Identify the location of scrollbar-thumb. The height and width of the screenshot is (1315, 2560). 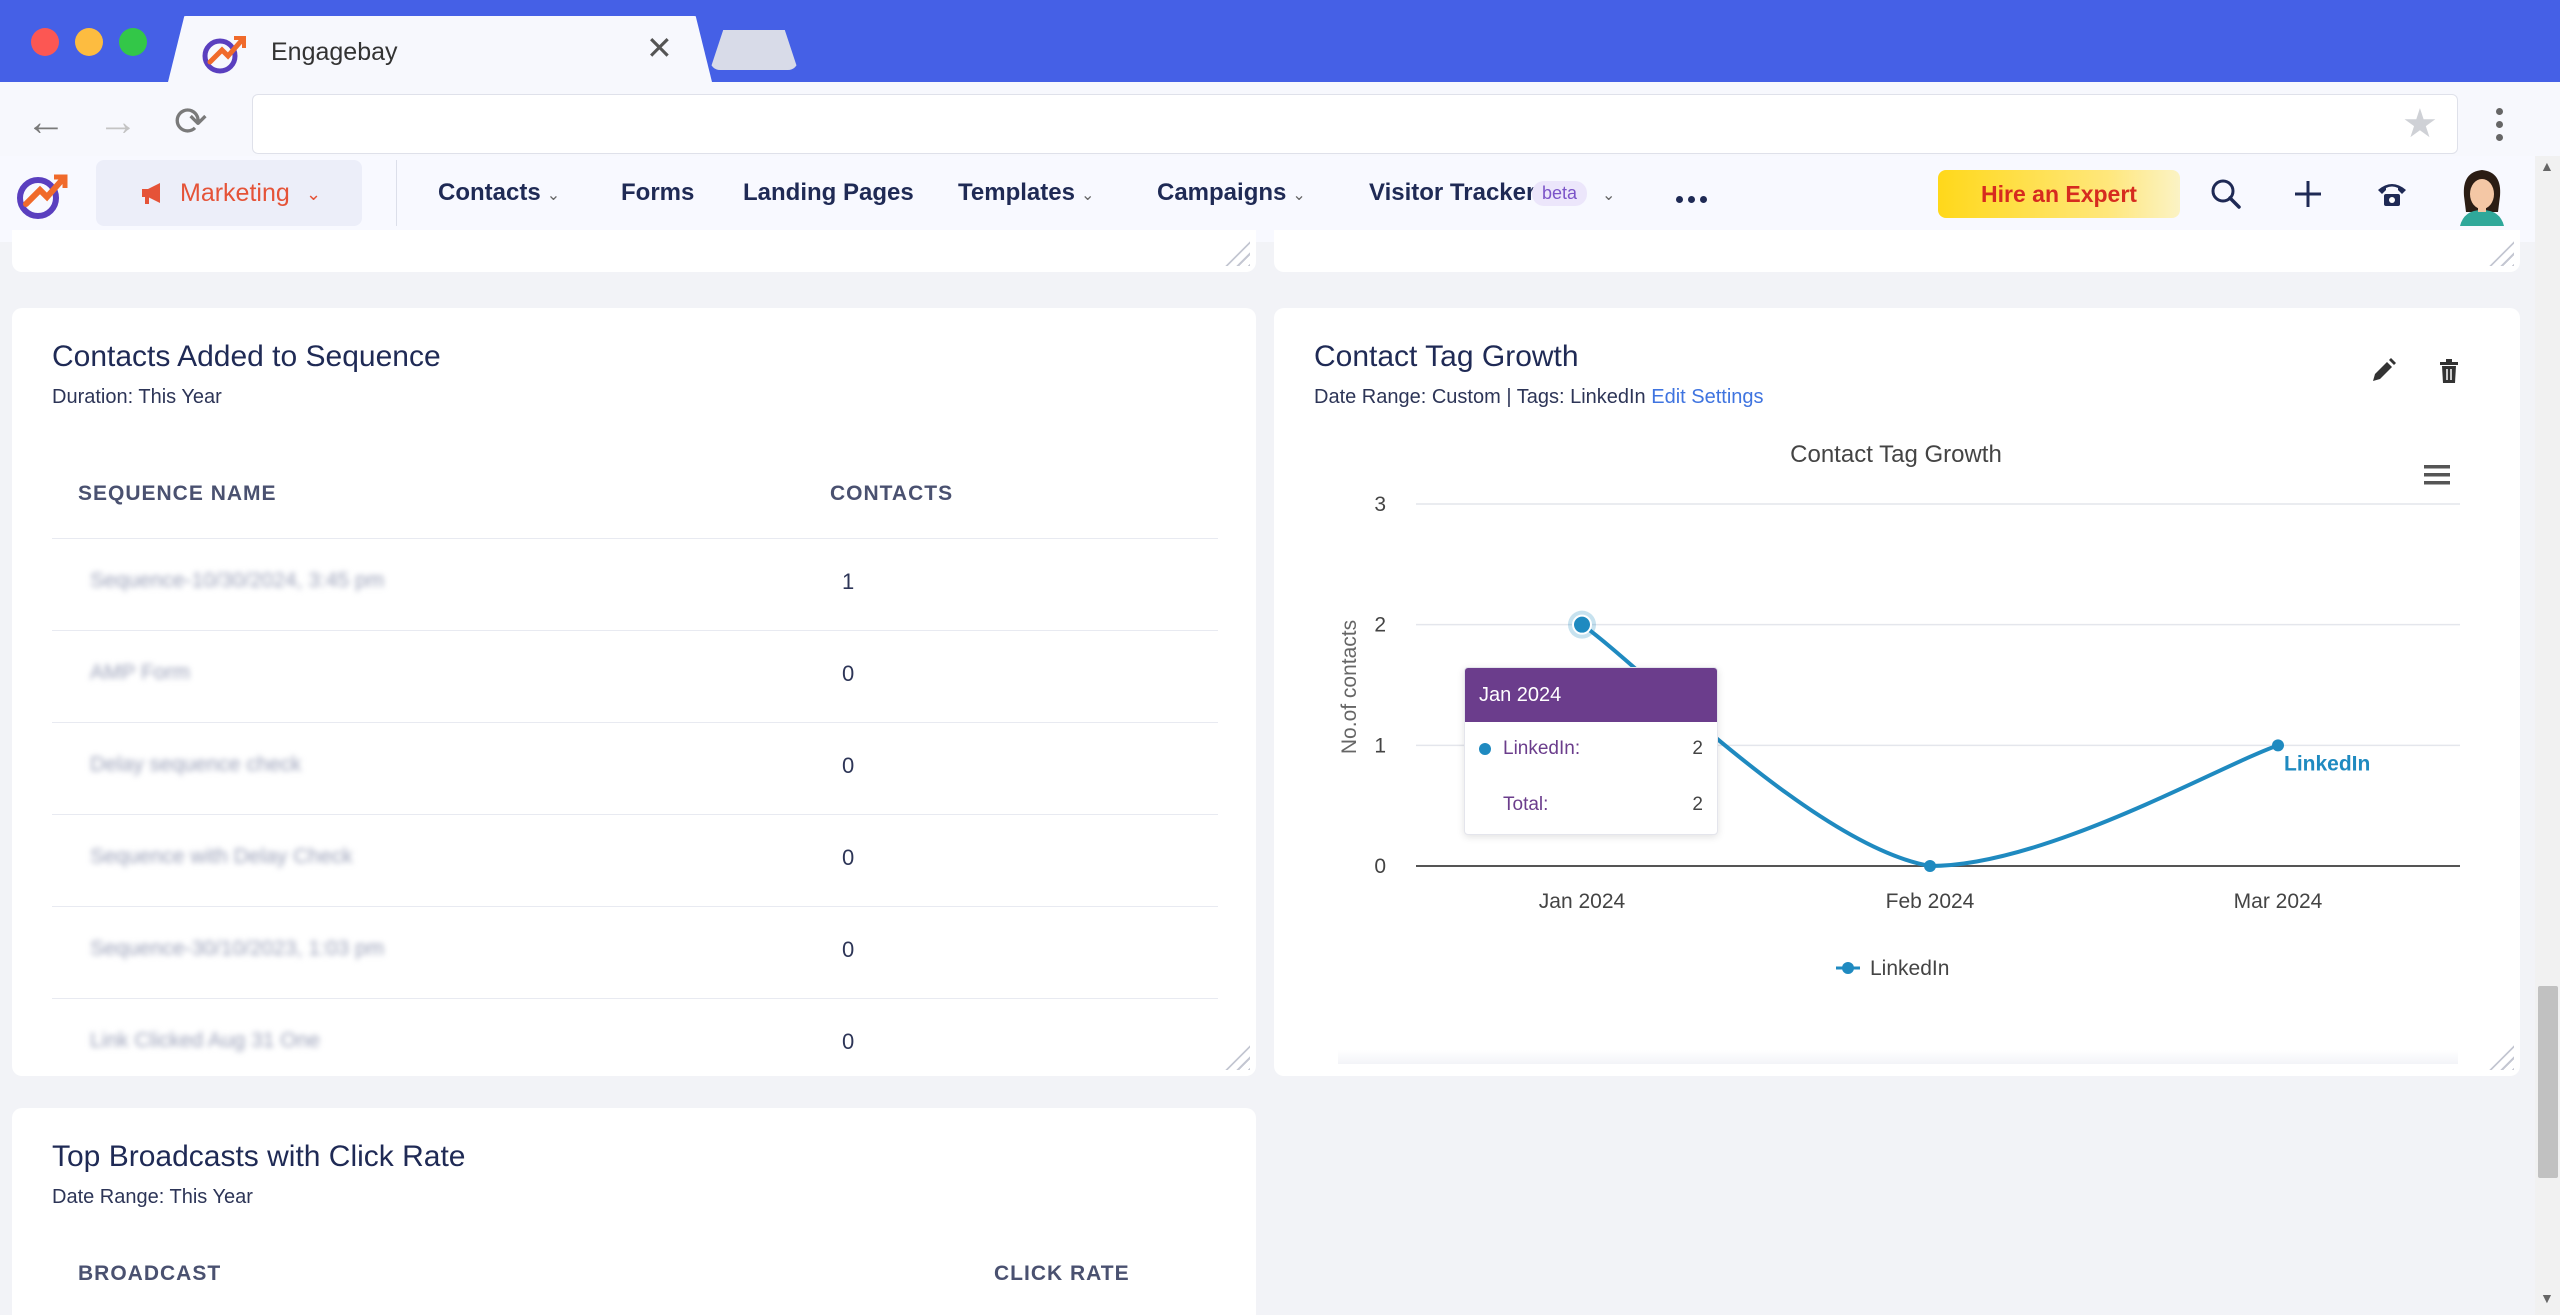
(2548, 1082).